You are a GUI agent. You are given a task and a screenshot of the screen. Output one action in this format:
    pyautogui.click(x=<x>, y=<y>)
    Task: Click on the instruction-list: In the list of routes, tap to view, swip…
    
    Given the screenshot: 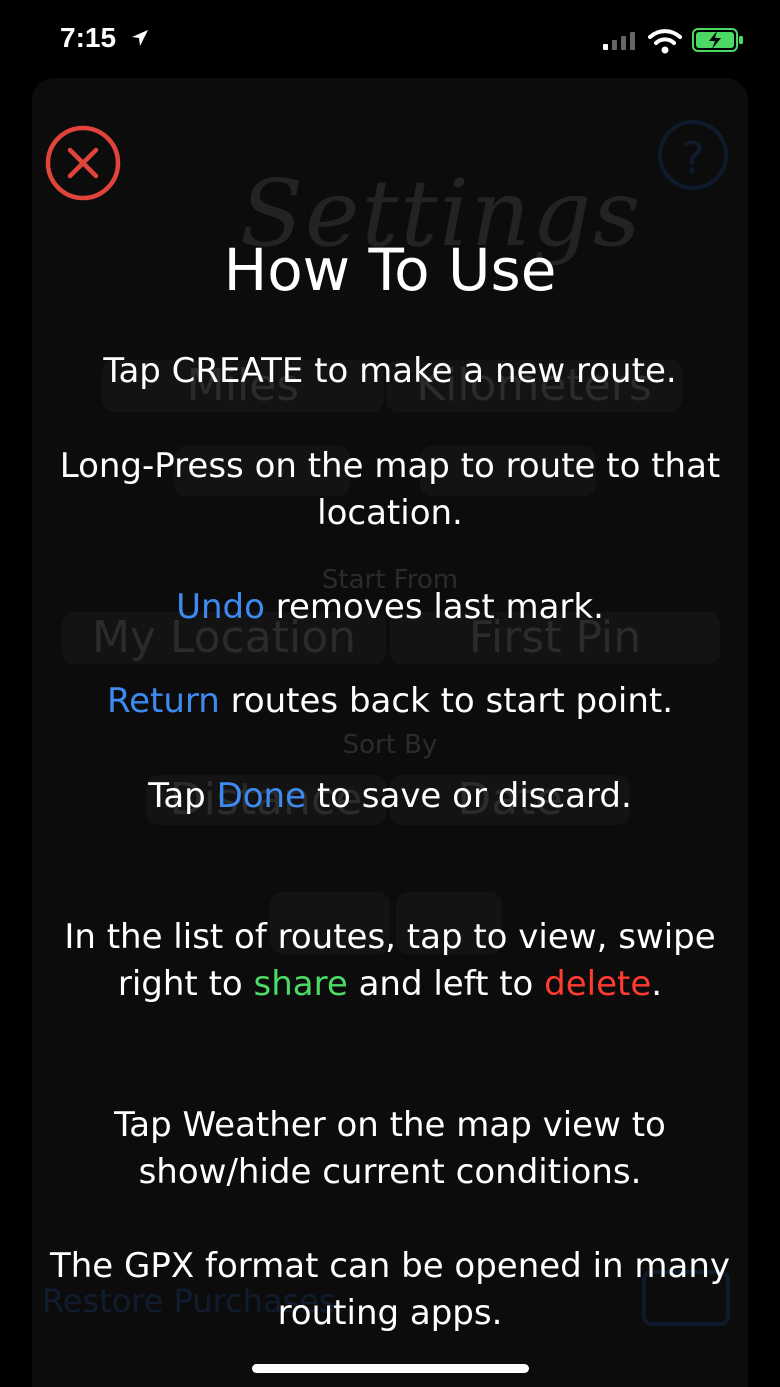 What is the action you would take?
    pyautogui.click(x=390, y=961)
    